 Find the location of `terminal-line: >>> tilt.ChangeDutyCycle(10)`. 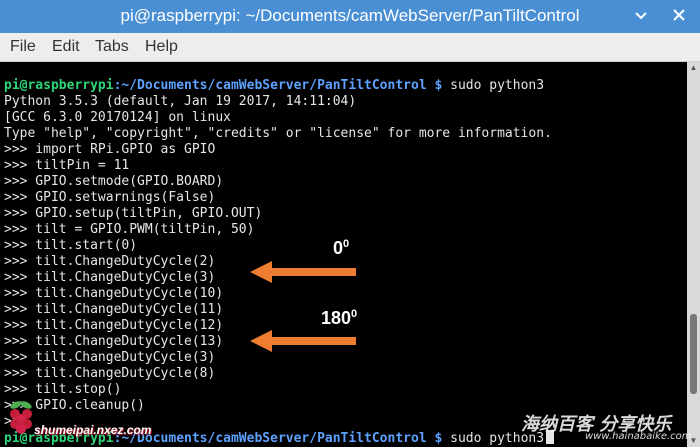

terminal-line: >>> tilt.ChangeDutyCycle(10) is located at coordinates (114, 293).